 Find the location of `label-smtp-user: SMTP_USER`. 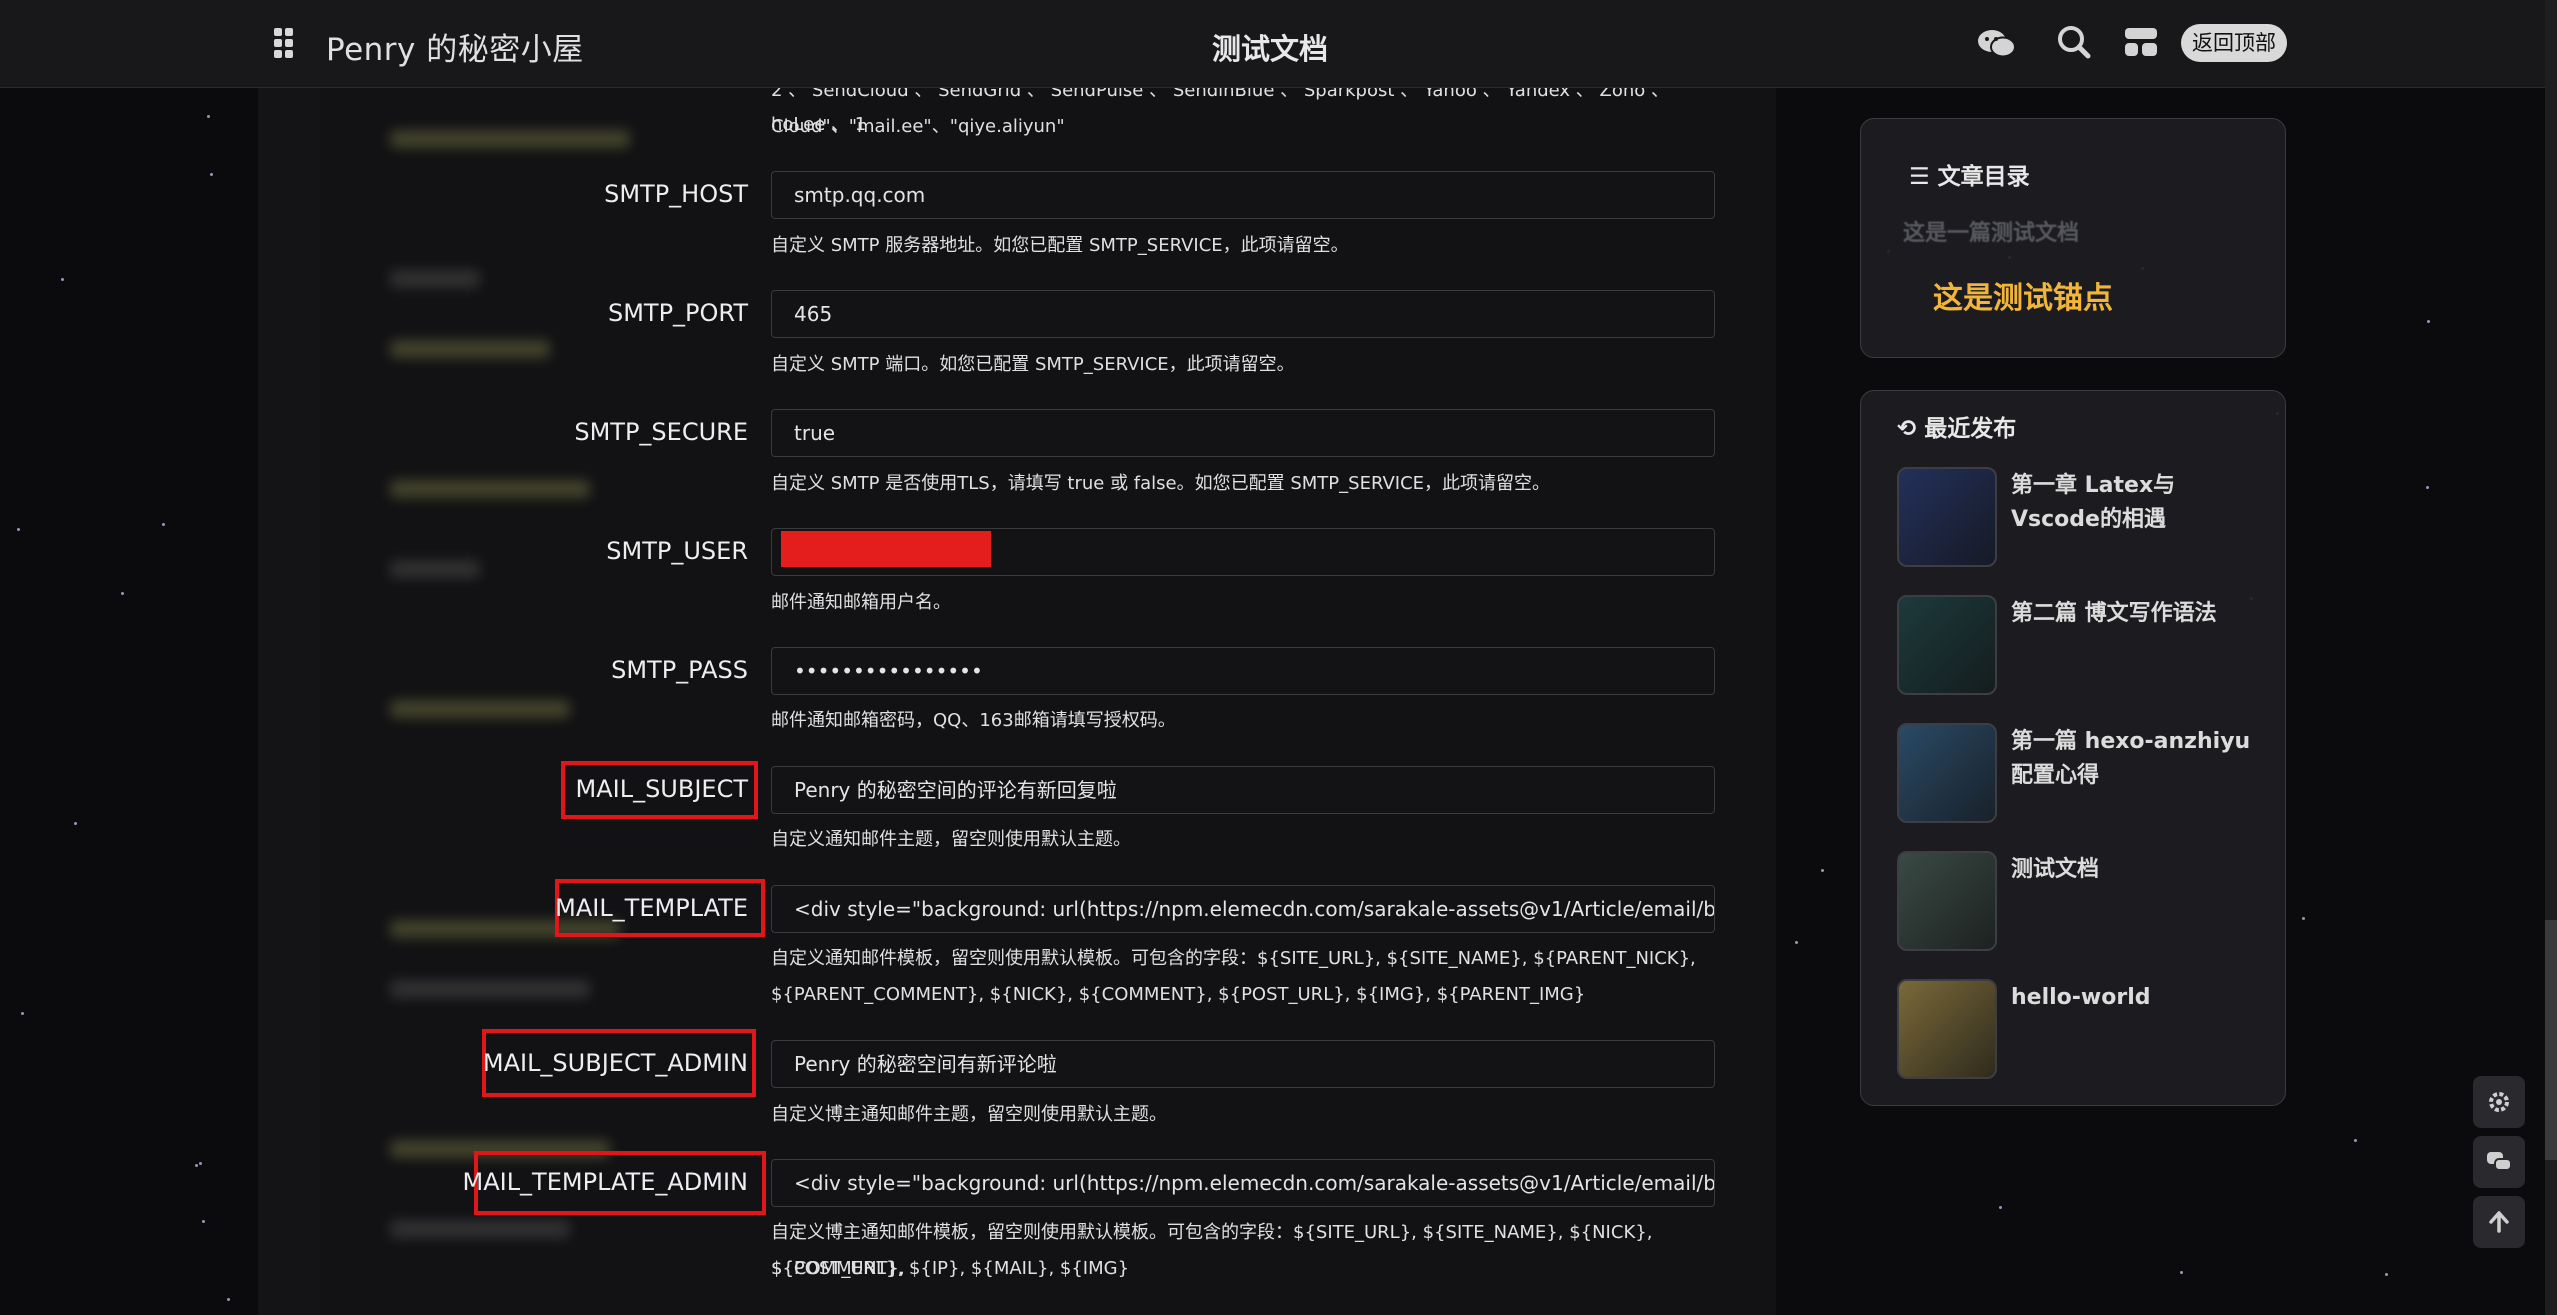

label-smtp-user: SMTP_USER is located at coordinates (677, 551).